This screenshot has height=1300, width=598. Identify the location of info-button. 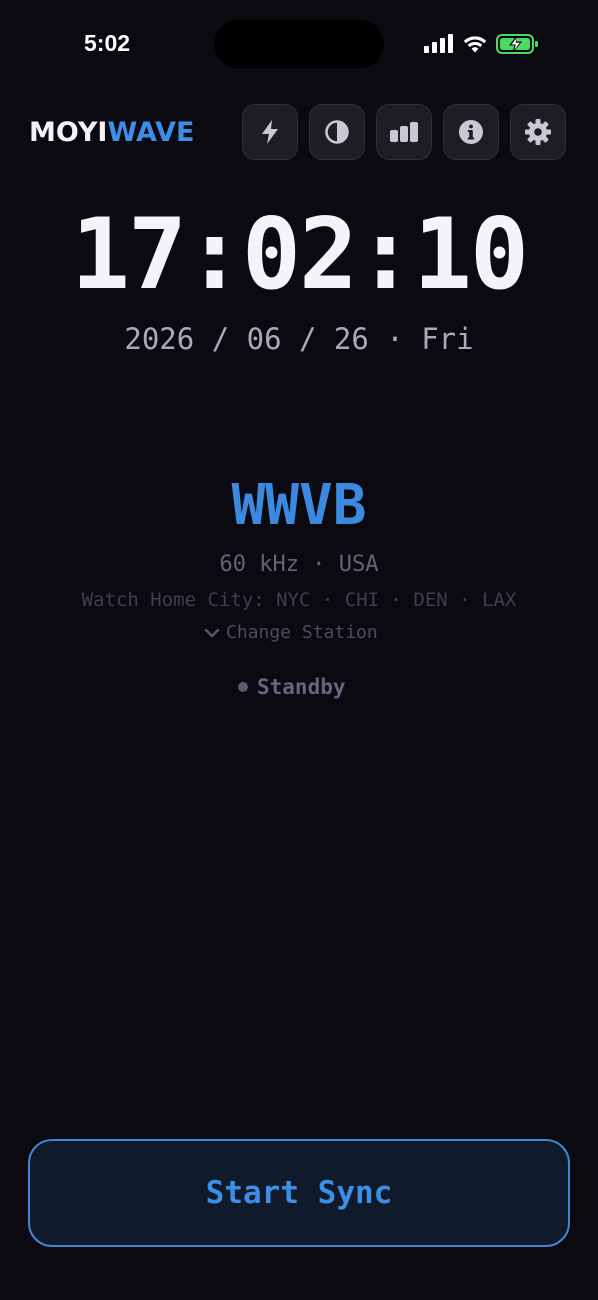
(471, 132).